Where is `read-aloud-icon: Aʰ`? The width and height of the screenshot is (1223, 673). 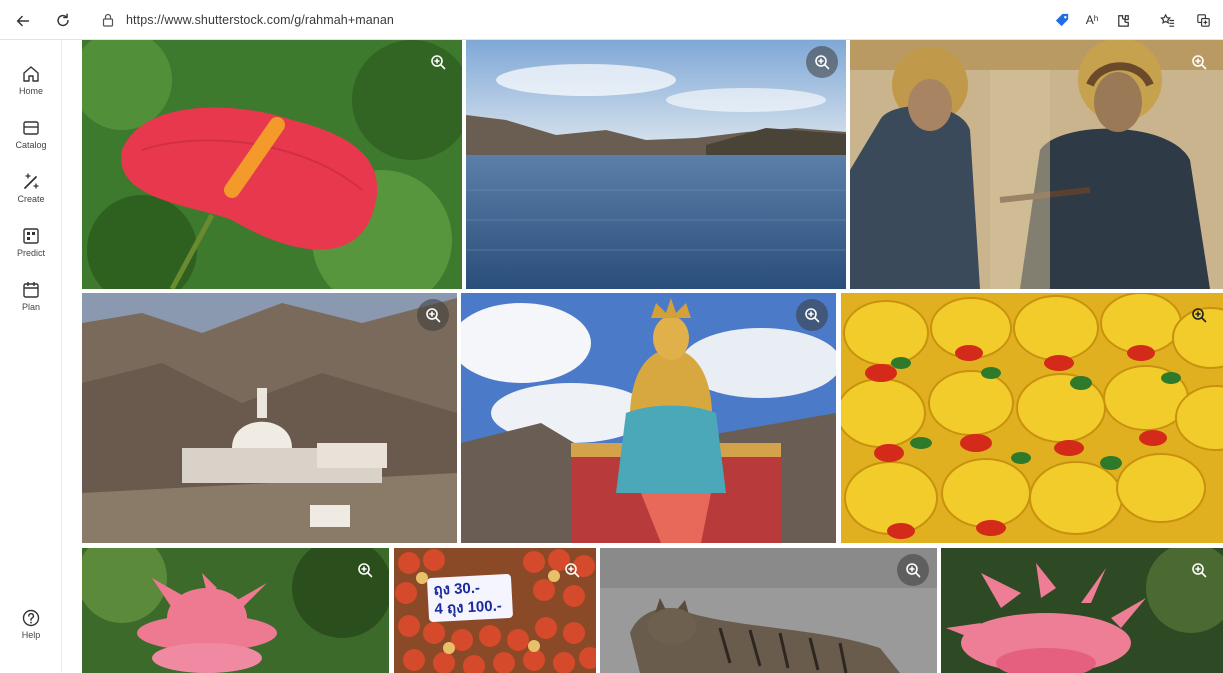
read-aloud-icon: Aʰ is located at coordinates (1092, 20).